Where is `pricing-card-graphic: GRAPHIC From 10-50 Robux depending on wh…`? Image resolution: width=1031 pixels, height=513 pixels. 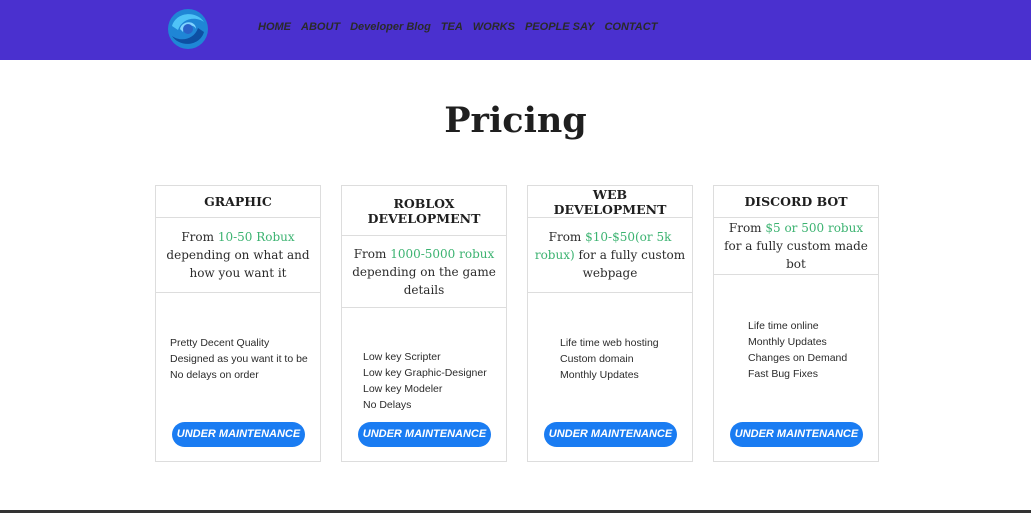 pricing-card-graphic: GRAPHIC From 10-50 Robux depending on wh… is located at coordinates (238, 323).